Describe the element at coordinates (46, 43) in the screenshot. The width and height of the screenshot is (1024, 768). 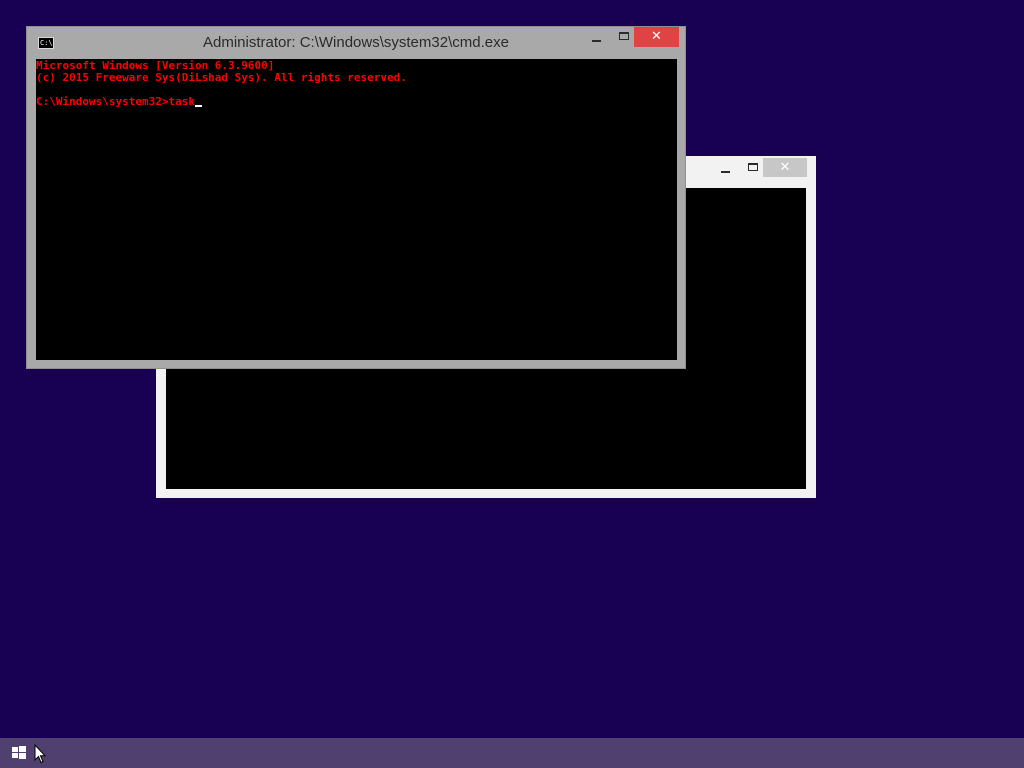
I see `cmd-app-icon: C:\` at that location.